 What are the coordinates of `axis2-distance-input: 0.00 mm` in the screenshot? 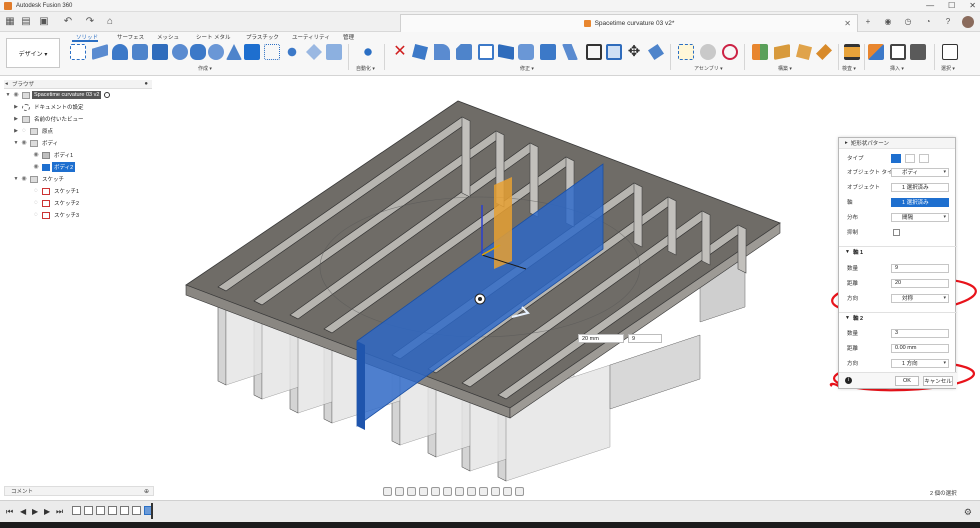 It's located at (920, 348).